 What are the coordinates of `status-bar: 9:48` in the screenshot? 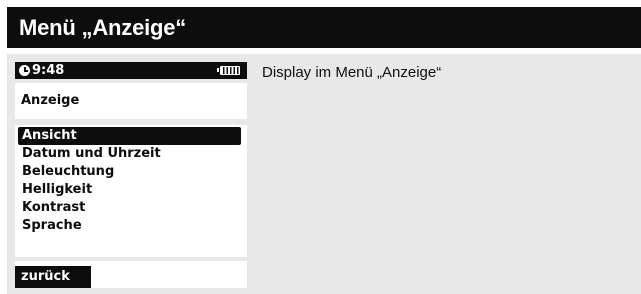 It's located at (131, 70).